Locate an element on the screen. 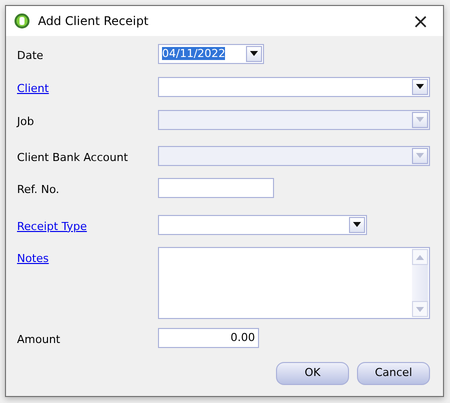 This screenshot has height=403, width=450. field-label: Client Bank Account is located at coordinates (72, 157).